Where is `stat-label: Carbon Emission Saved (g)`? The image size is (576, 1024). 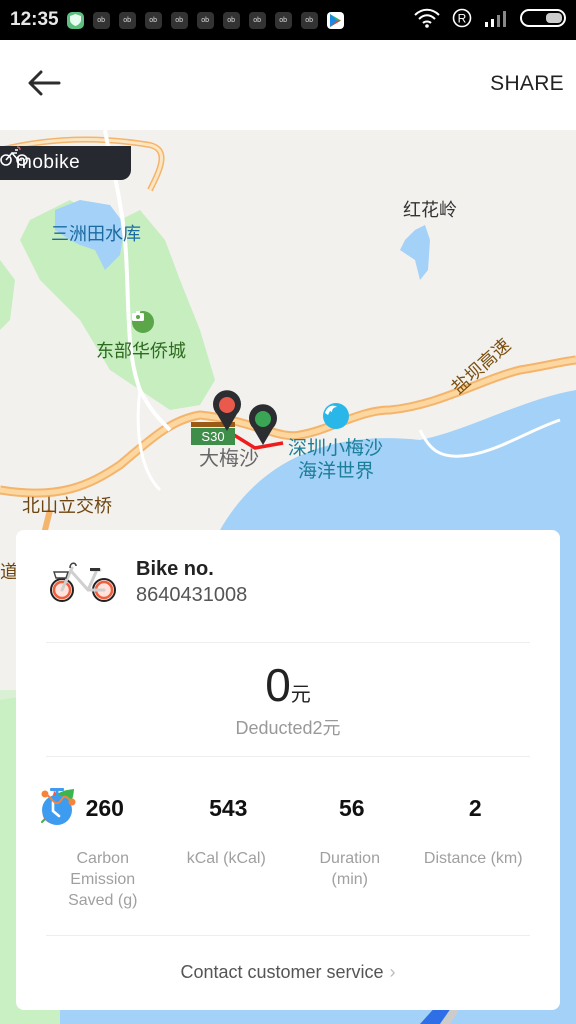 stat-label: Carbon Emission Saved (g) is located at coordinates (103, 879).